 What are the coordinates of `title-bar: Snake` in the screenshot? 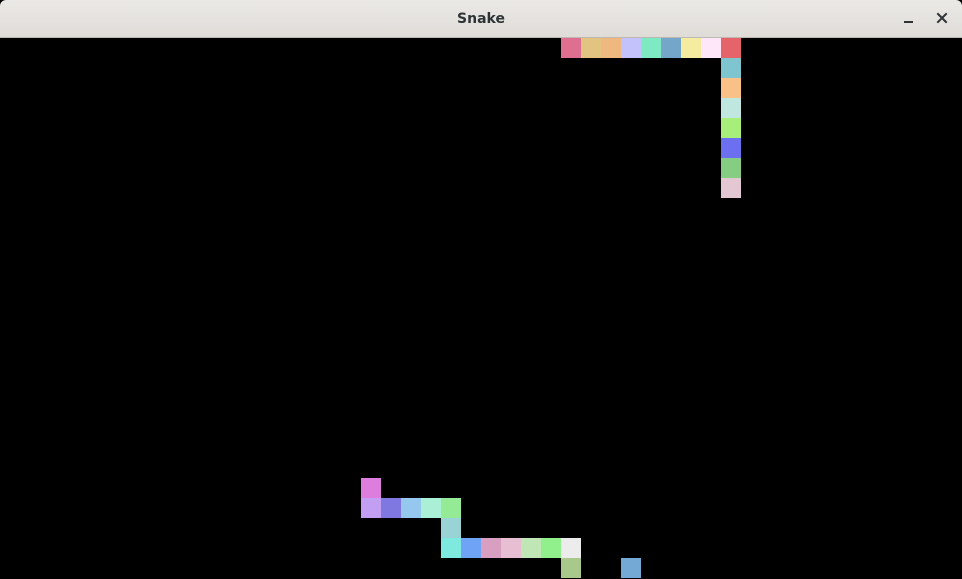 It's located at (481, 19).